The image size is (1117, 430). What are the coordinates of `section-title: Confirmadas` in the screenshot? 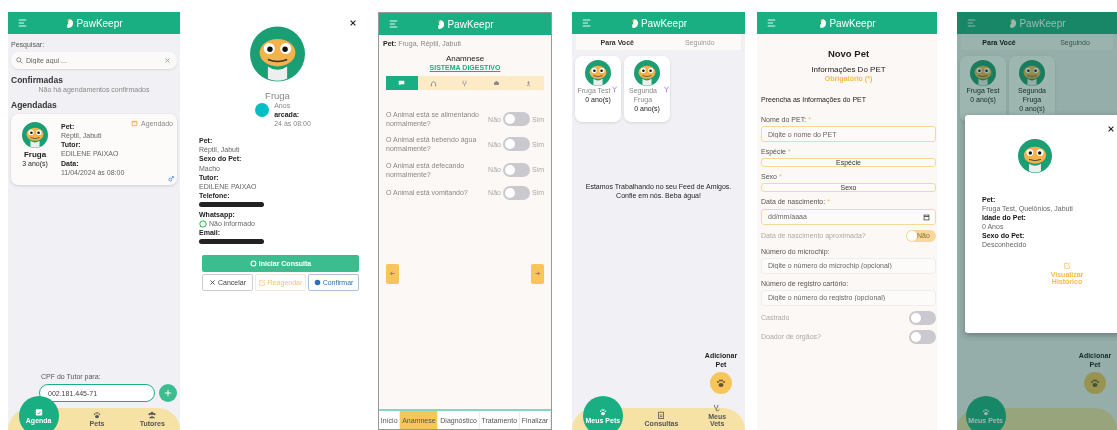 It's located at (37, 80).